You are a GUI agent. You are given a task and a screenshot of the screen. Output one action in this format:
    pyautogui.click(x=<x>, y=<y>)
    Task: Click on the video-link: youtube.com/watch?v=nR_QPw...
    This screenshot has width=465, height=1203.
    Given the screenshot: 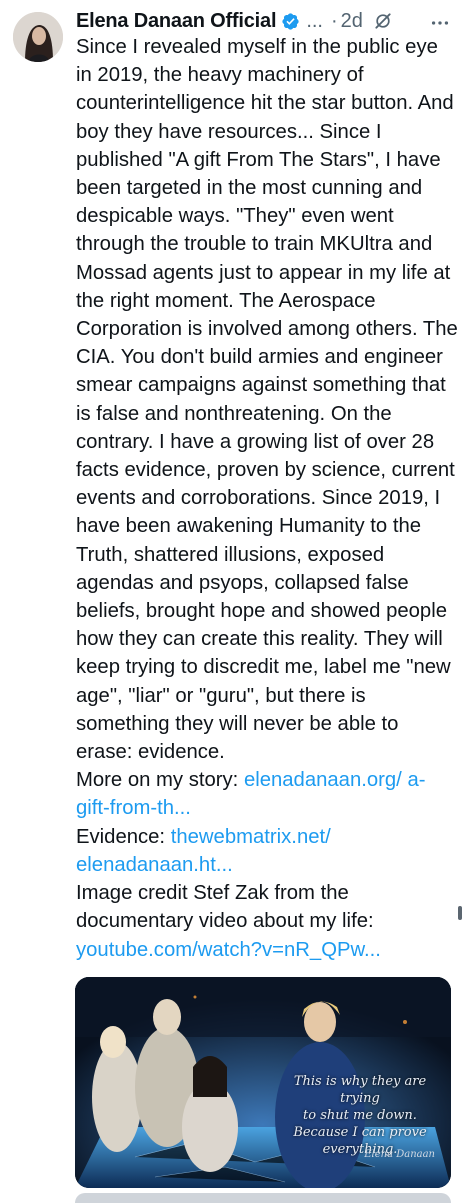 What is the action you would take?
    pyautogui.click(x=228, y=950)
    